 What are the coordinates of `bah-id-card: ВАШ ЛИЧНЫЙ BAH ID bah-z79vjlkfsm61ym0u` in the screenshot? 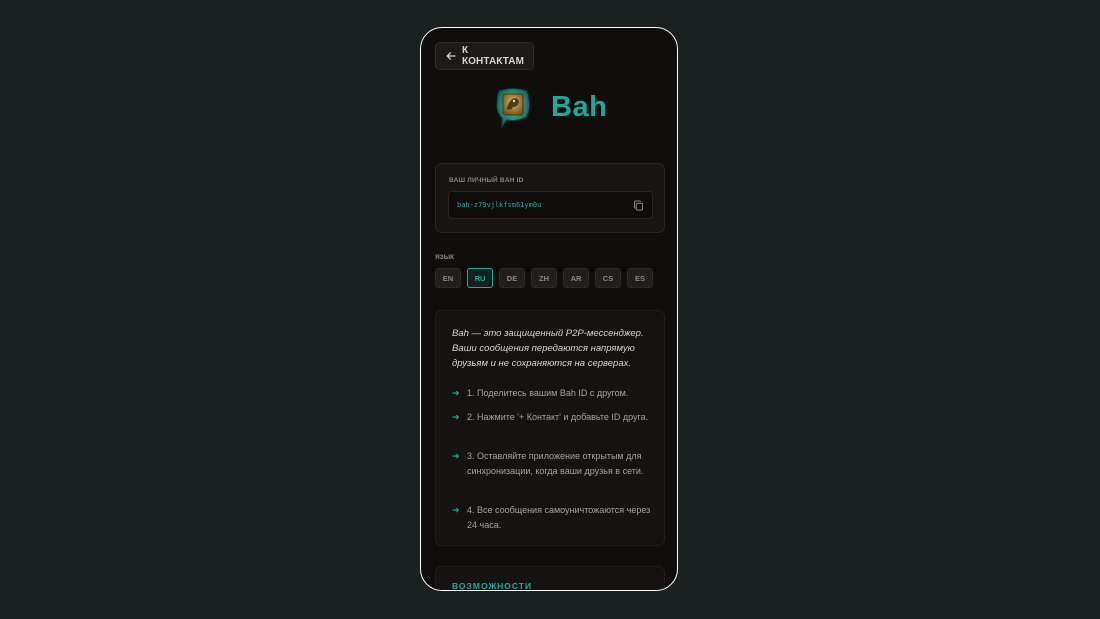 It's located at (550, 198).